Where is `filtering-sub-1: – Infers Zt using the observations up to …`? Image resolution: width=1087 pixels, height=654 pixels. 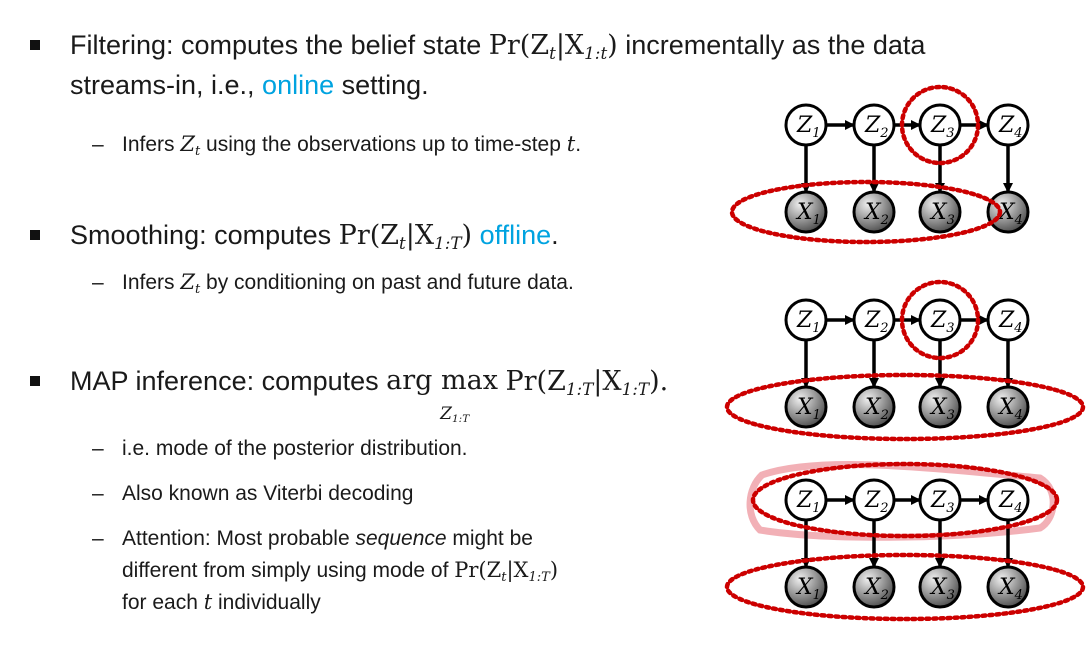
filtering-sub-1: – Infers Zt using the observations up to … is located at coordinates (337, 145).